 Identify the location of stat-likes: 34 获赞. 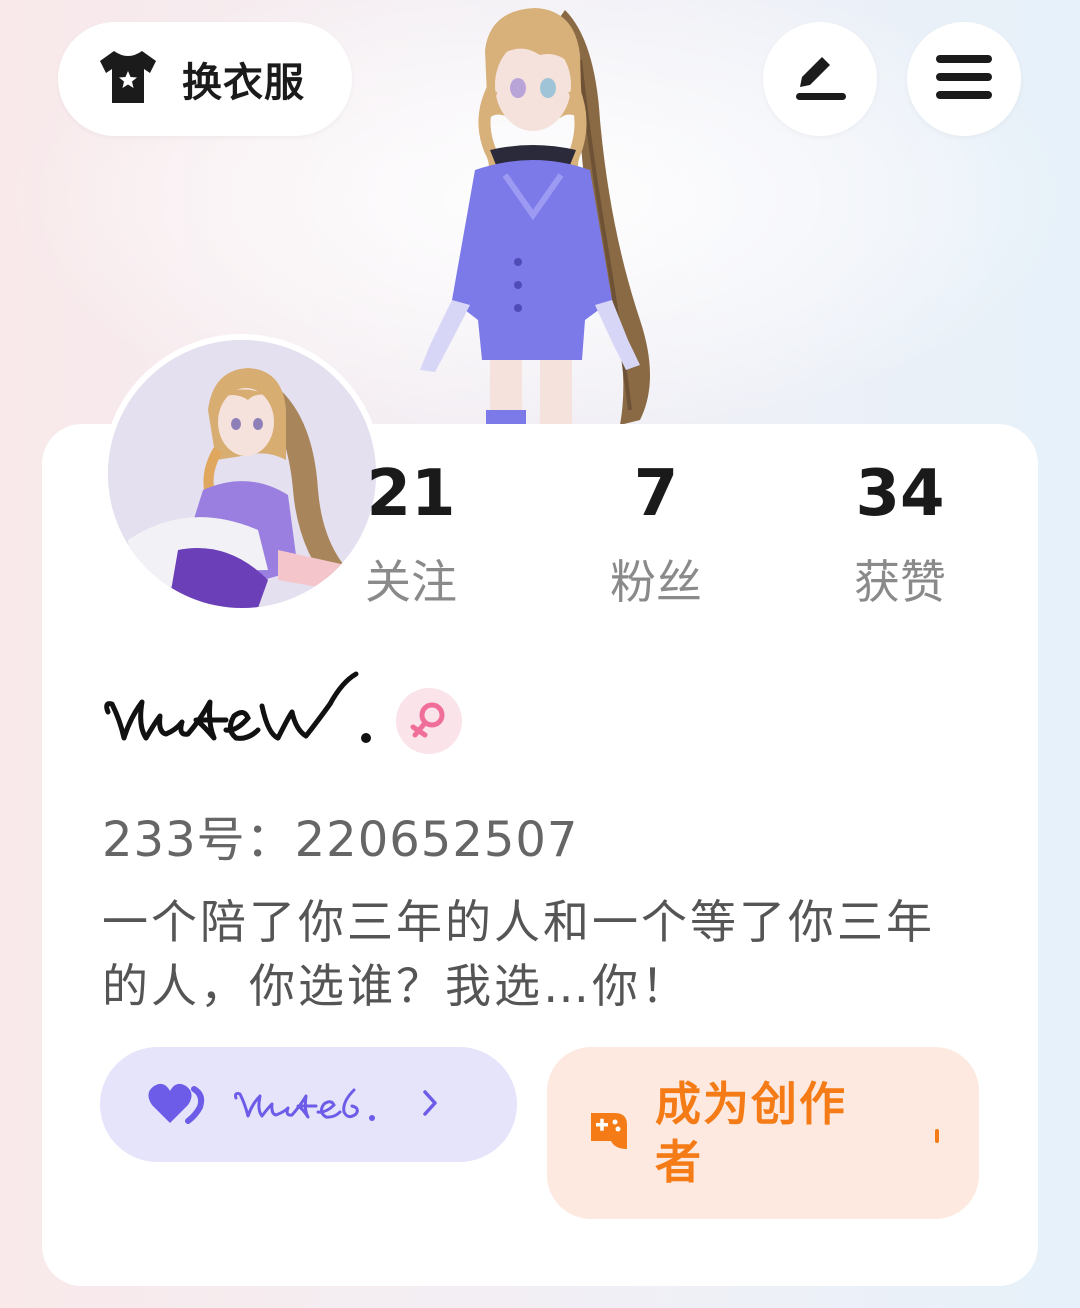
(900, 535).